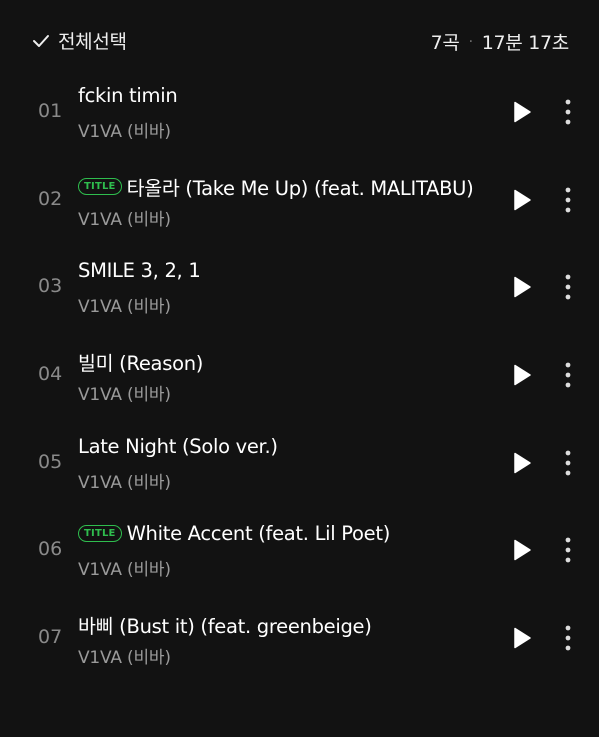 The height and width of the screenshot is (737, 599). I want to click on track-number: 05, so click(50, 461).